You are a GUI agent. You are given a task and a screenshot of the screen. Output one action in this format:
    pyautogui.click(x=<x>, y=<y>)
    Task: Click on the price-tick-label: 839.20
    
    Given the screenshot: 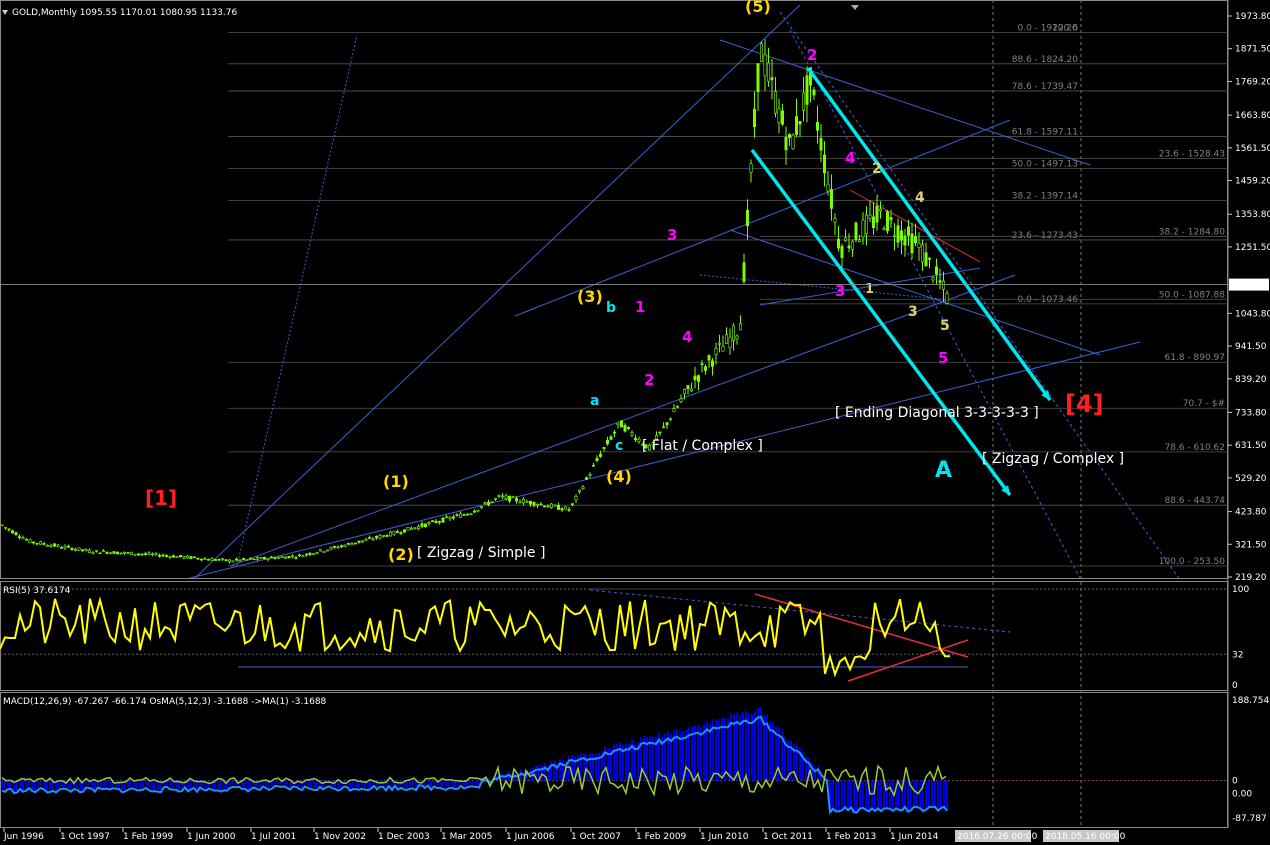 What is the action you would take?
    pyautogui.click(x=1251, y=380)
    